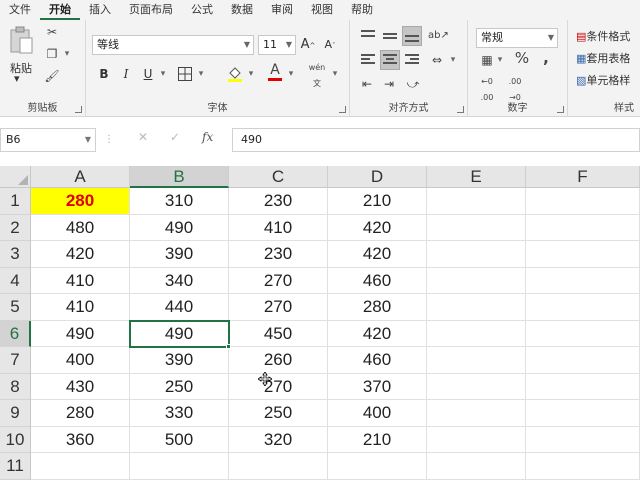 The height and width of the screenshot is (480, 640). Describe the element at coordinates (175, 137) in the screenshot. I see `confirm-entry-icon: ✓` at that location.